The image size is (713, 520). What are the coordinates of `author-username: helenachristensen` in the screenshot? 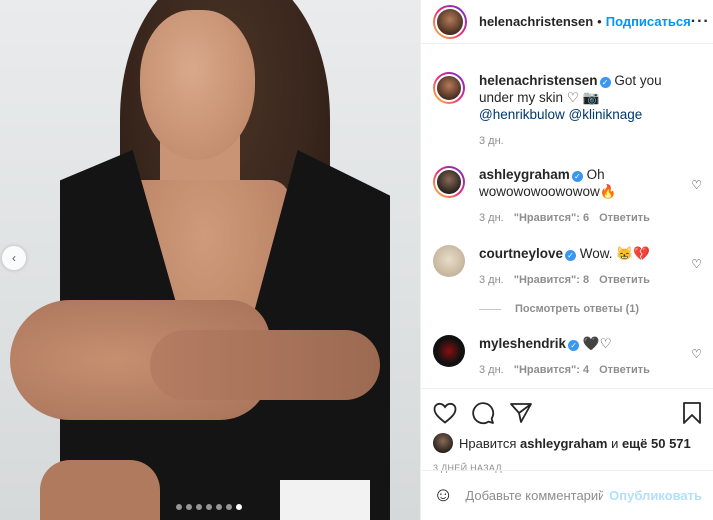 It's located at (536, 21).